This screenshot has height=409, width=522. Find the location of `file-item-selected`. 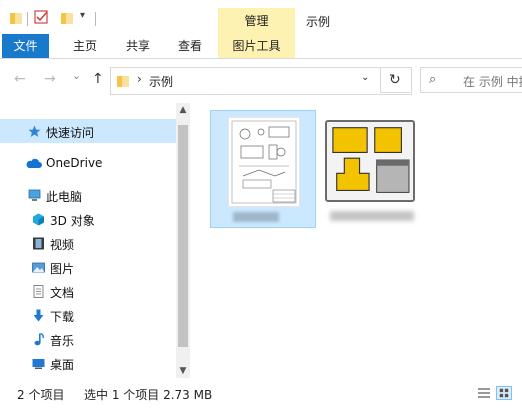

file-item-selected is located at coordinates (263, 169).